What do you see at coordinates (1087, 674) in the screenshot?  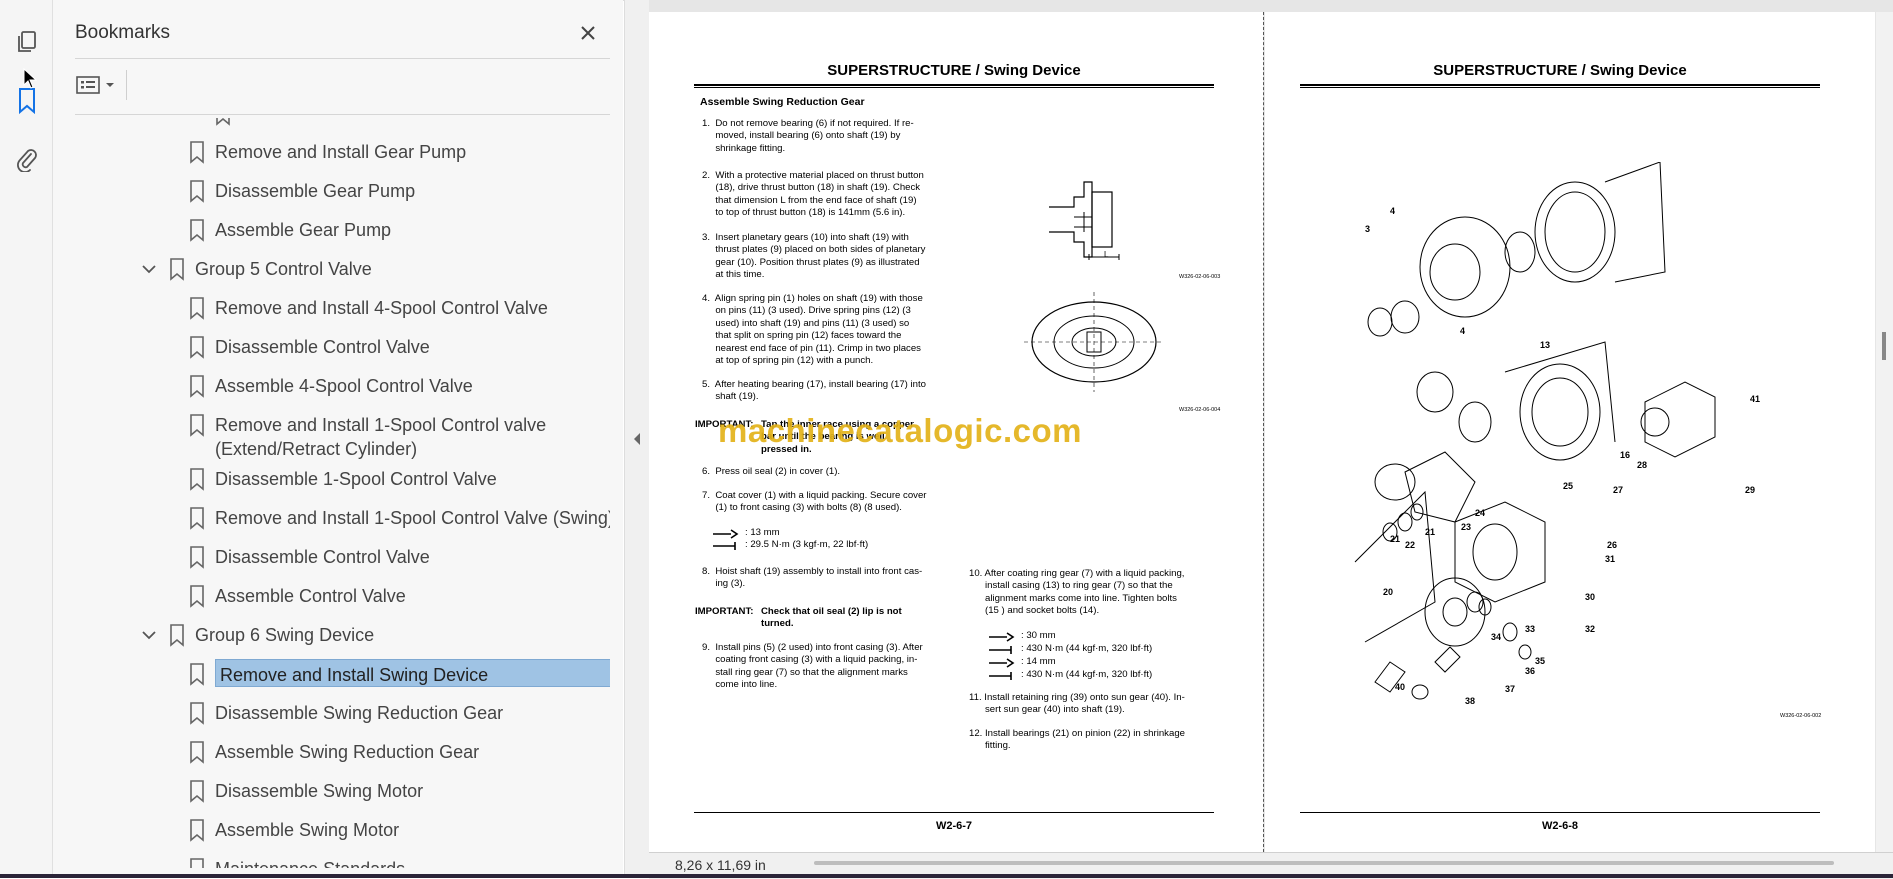 I see `spec-torque: : 430 N·m (44 kgf·m, 320 lbf·ft)` at bounding box center [1087, 674].